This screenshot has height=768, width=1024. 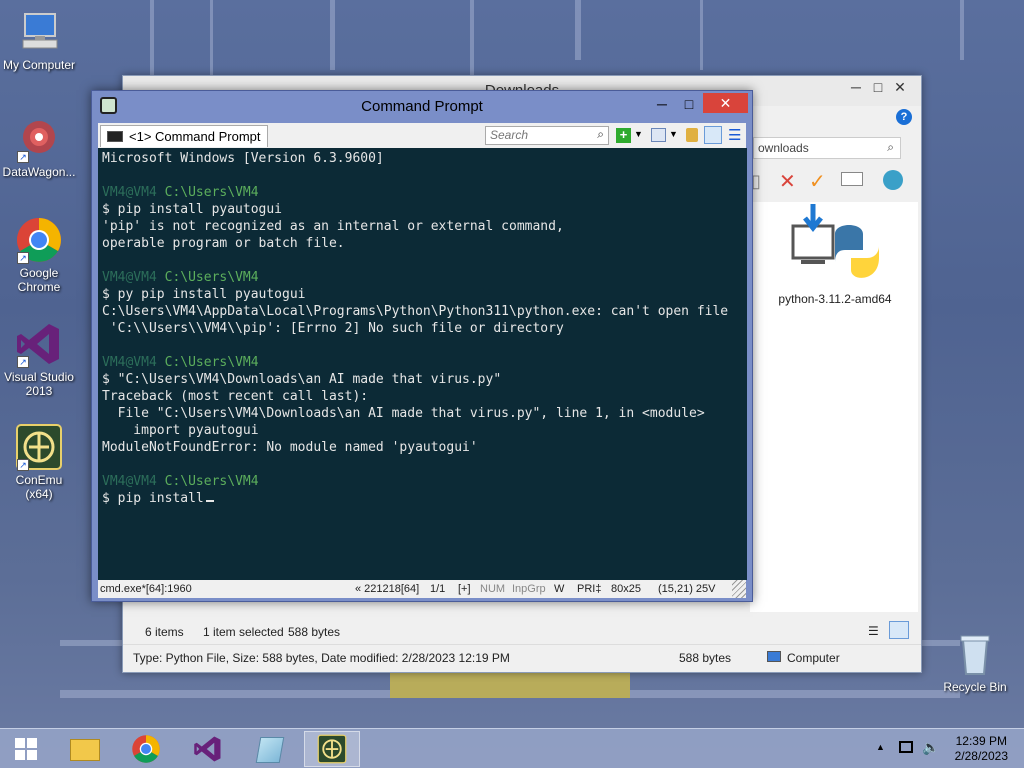 What do you see at coordinates (180, 430) in the screenshot?
I see `console-line: import pyautogui` at bounding box center [180, 430].